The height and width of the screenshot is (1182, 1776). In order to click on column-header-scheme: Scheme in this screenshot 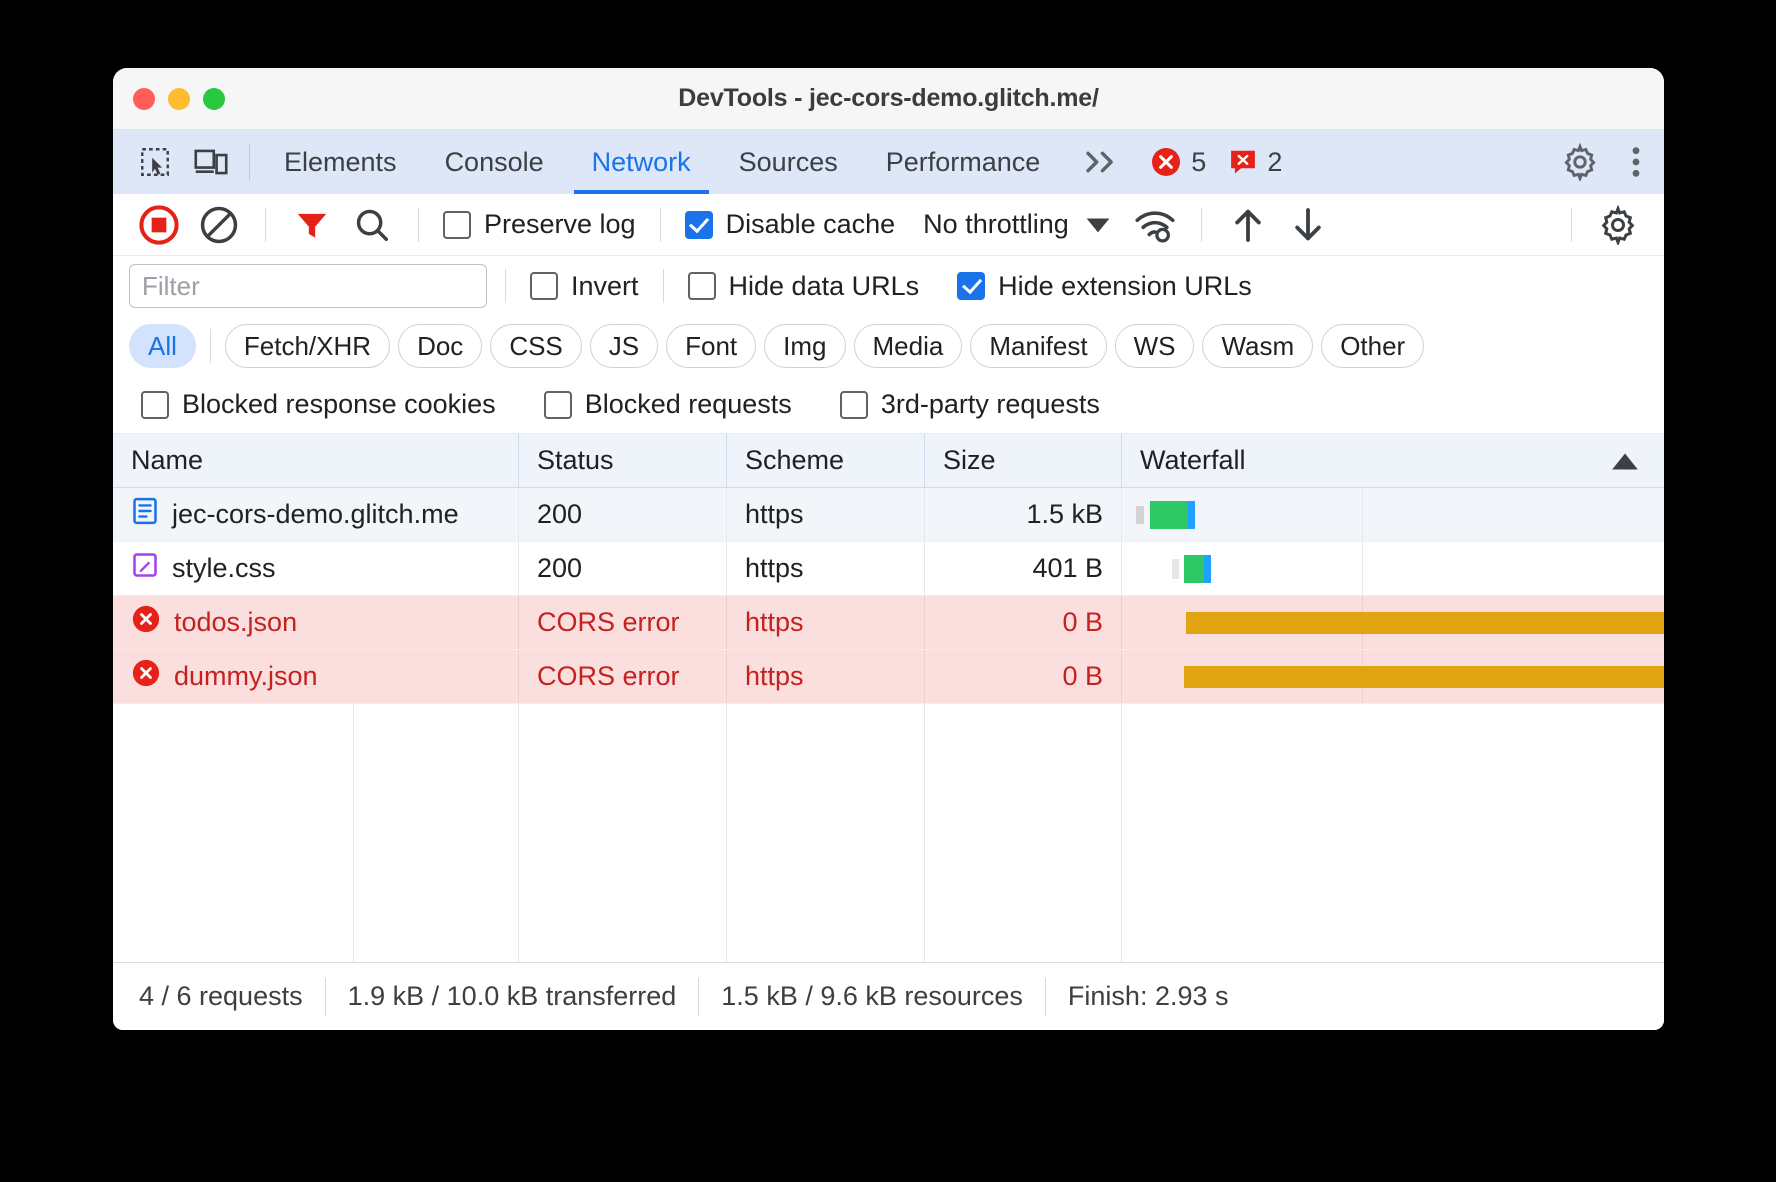, I will do `click(826, 460)`.